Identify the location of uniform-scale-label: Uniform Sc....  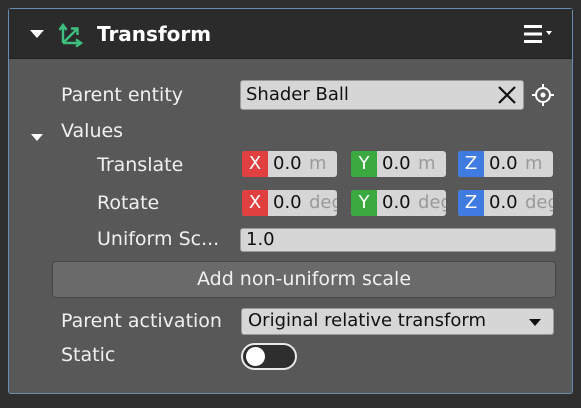
(158, 239).